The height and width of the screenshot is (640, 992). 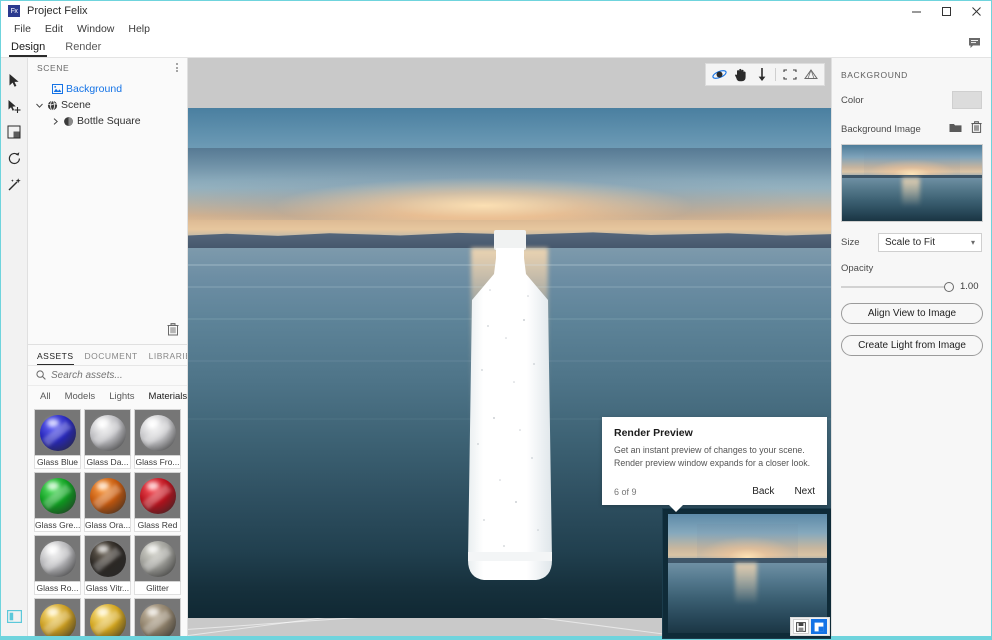 What do you see at coordinates (819, 626) in the screenshot?
I see `expand-icon` at bounding box center [819, 626].